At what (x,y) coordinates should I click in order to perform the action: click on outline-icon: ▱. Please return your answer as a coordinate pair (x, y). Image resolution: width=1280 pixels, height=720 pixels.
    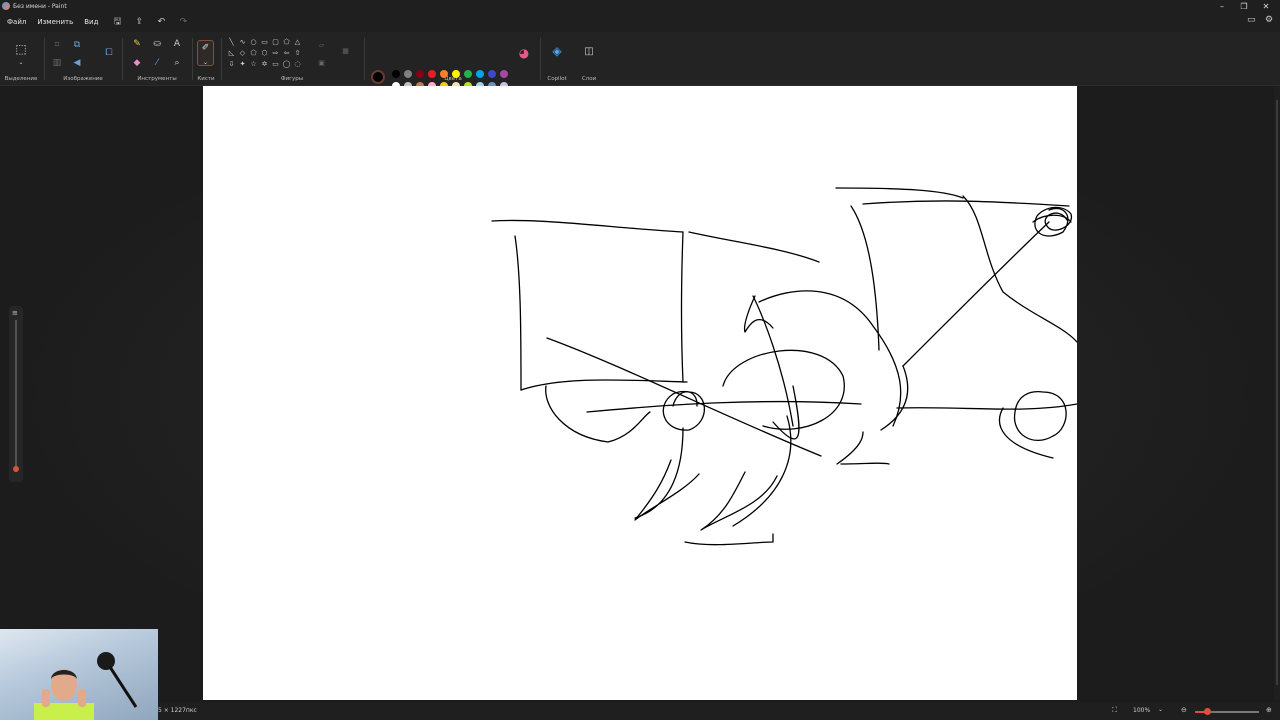
    Looking at the image, I should click on (321, 45).